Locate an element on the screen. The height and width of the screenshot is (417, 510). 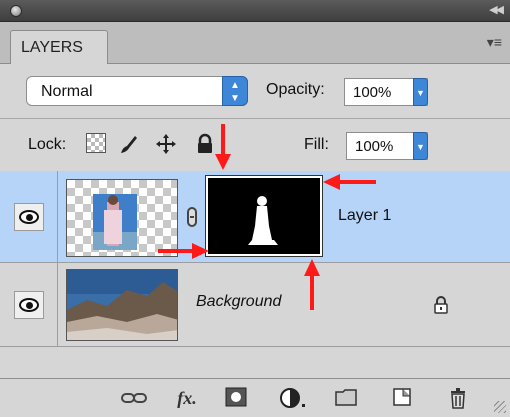
layer-mask-thumbnail is located at coordinates (264, 216).